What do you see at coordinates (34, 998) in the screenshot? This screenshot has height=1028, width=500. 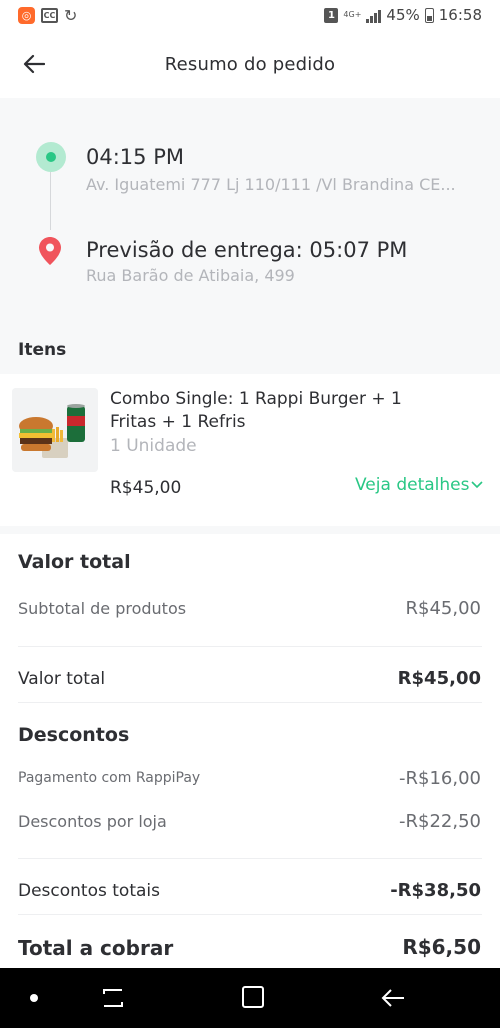 I see `nav-dot-icon` at bounding box center [34, 998].